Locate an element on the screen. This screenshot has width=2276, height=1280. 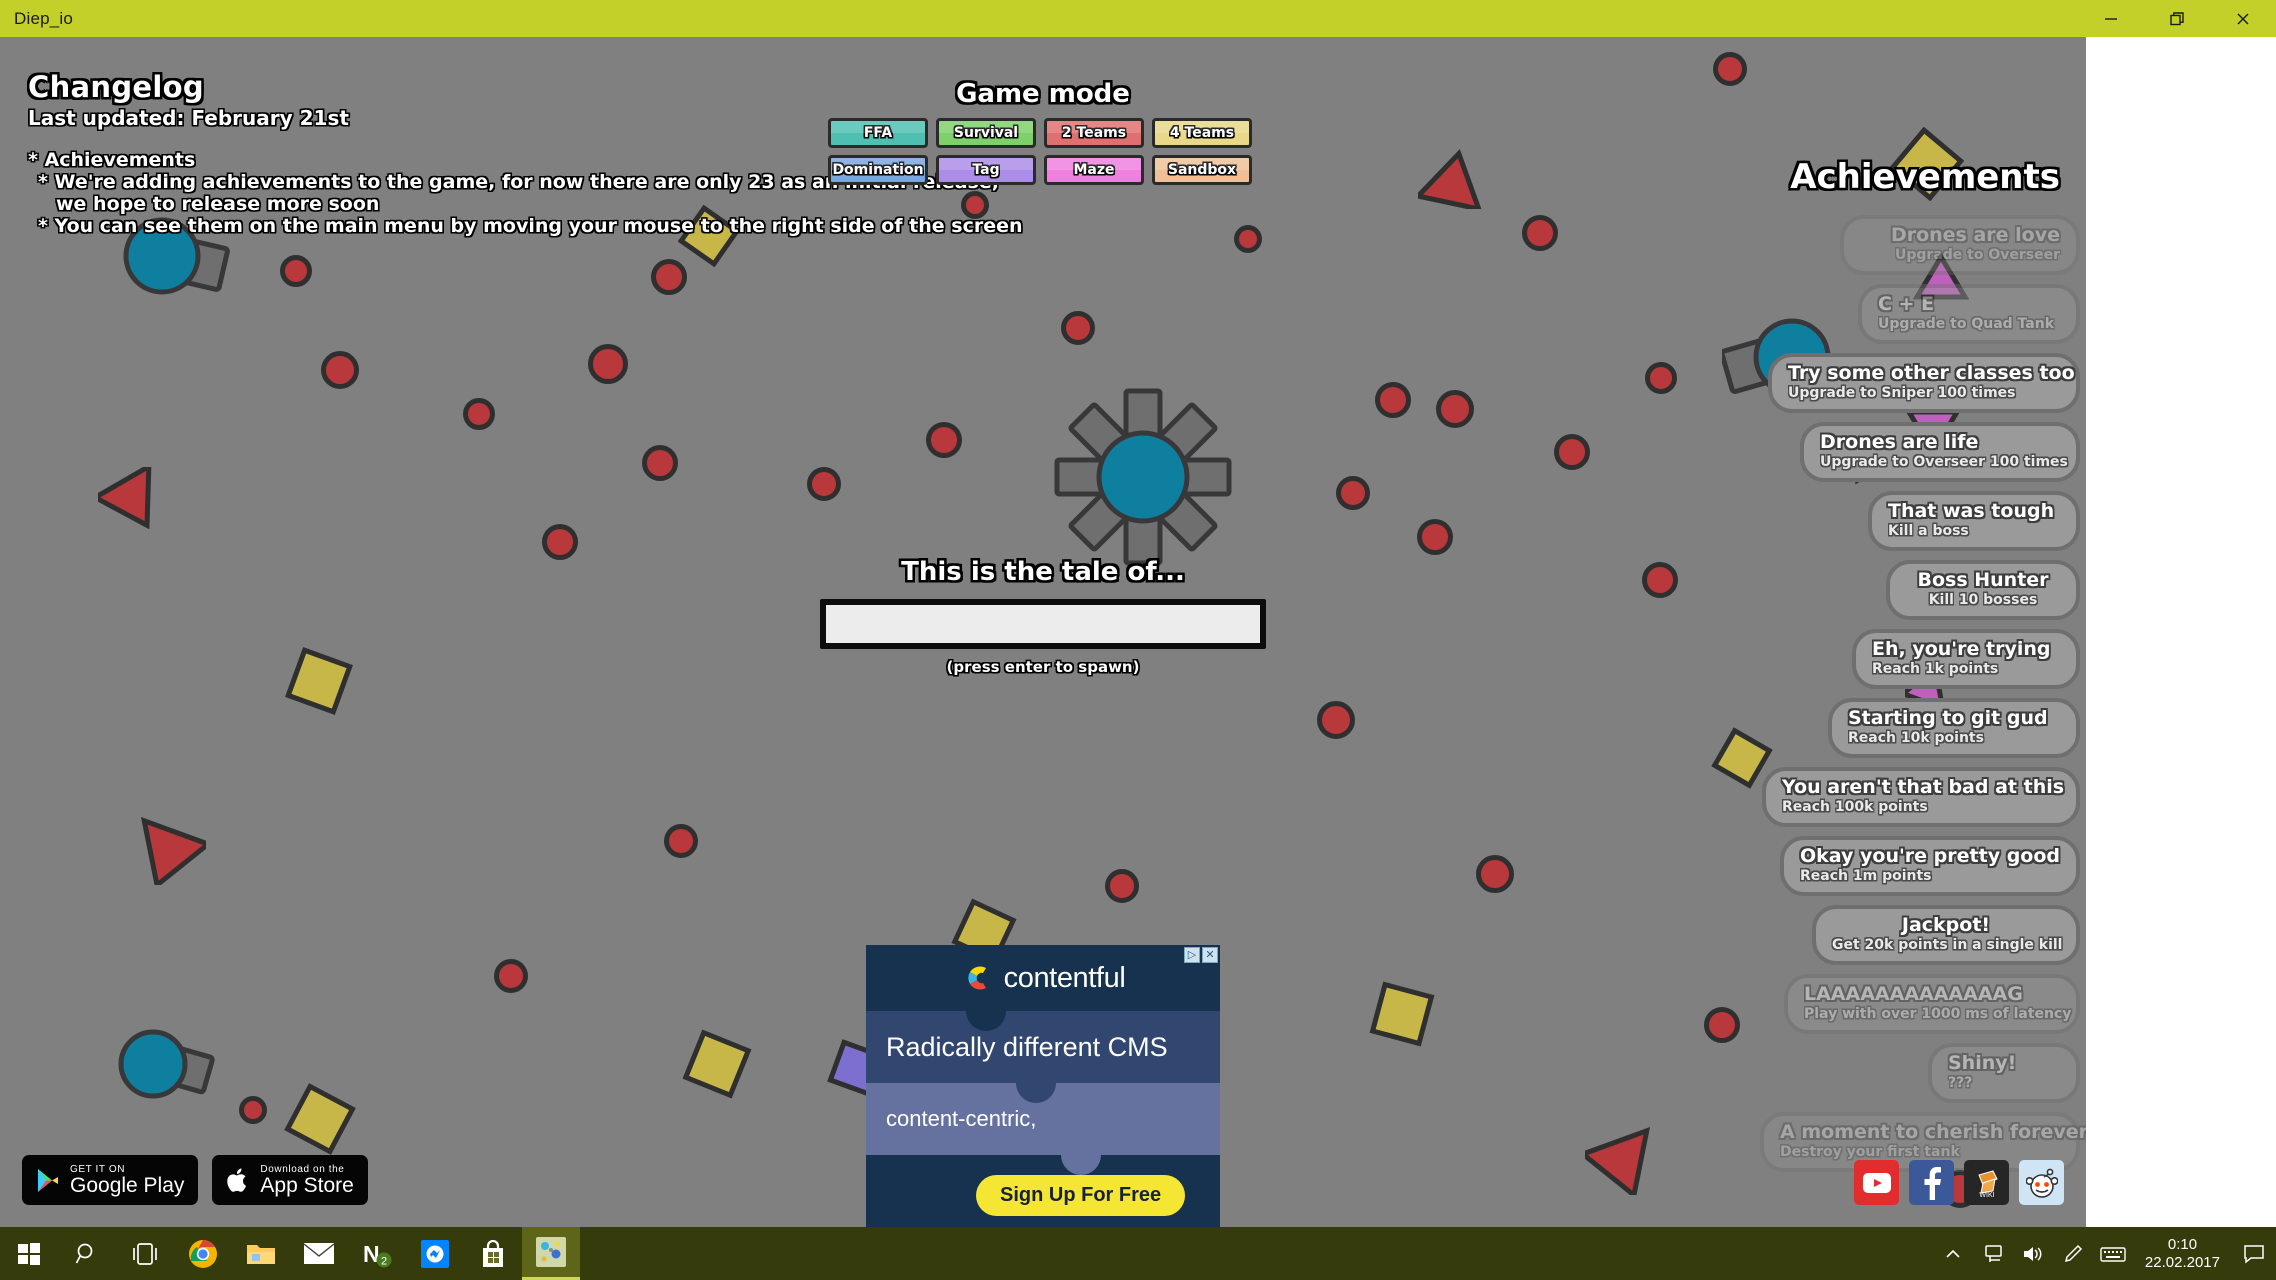
game-mode-button-4-teams: 4 Teams is located at coordinates (1202, 133).